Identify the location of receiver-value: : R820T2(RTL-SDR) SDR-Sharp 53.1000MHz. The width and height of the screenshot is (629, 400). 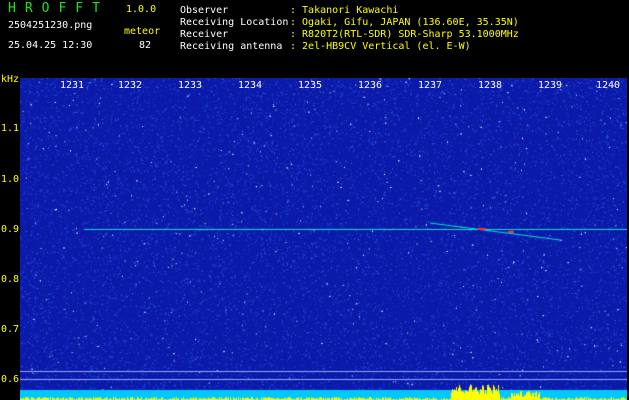
(404, 34).